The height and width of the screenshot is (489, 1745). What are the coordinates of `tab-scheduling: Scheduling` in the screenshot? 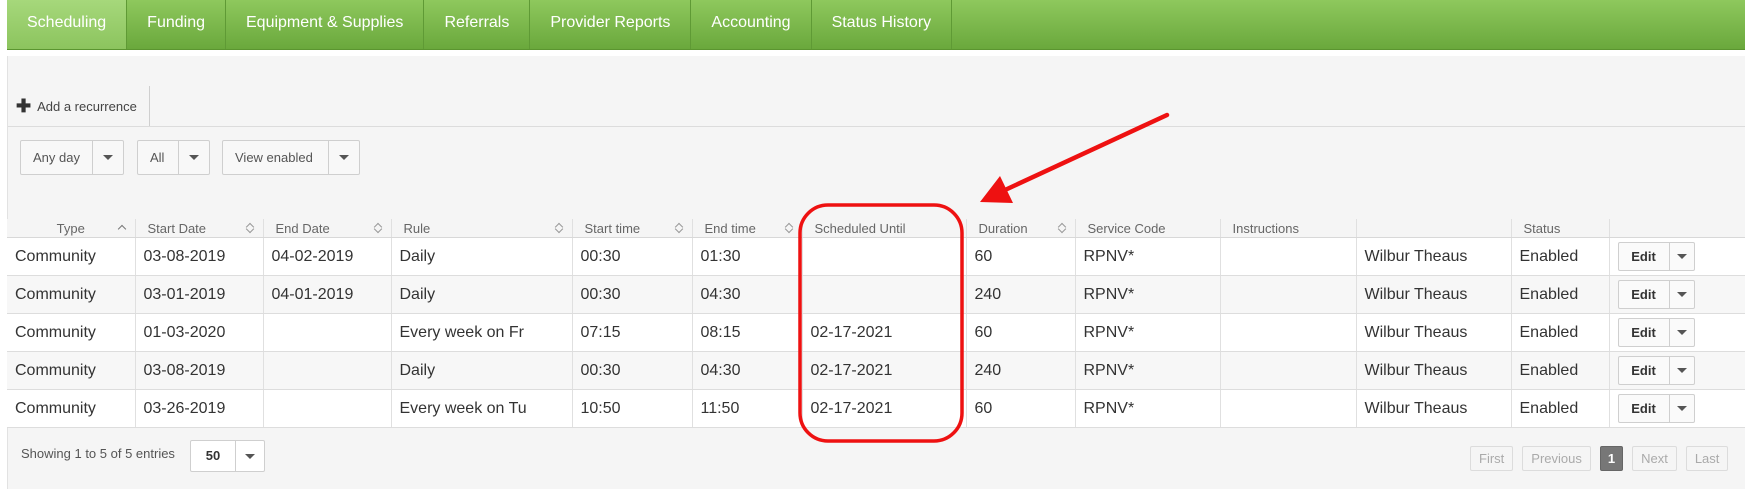 It's located at (67, 24).